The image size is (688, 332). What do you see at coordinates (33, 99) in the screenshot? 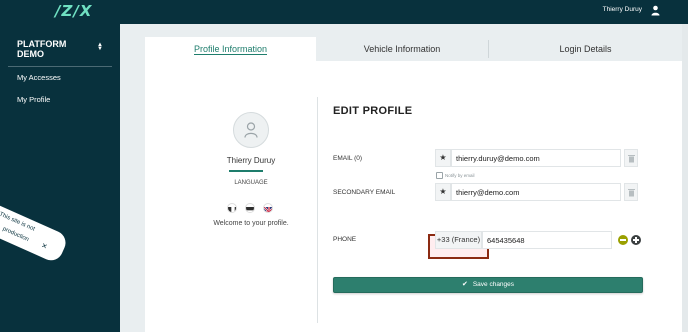
I see `sidebar-item-my-profile: My Profile` at bounding box center [33, 99].